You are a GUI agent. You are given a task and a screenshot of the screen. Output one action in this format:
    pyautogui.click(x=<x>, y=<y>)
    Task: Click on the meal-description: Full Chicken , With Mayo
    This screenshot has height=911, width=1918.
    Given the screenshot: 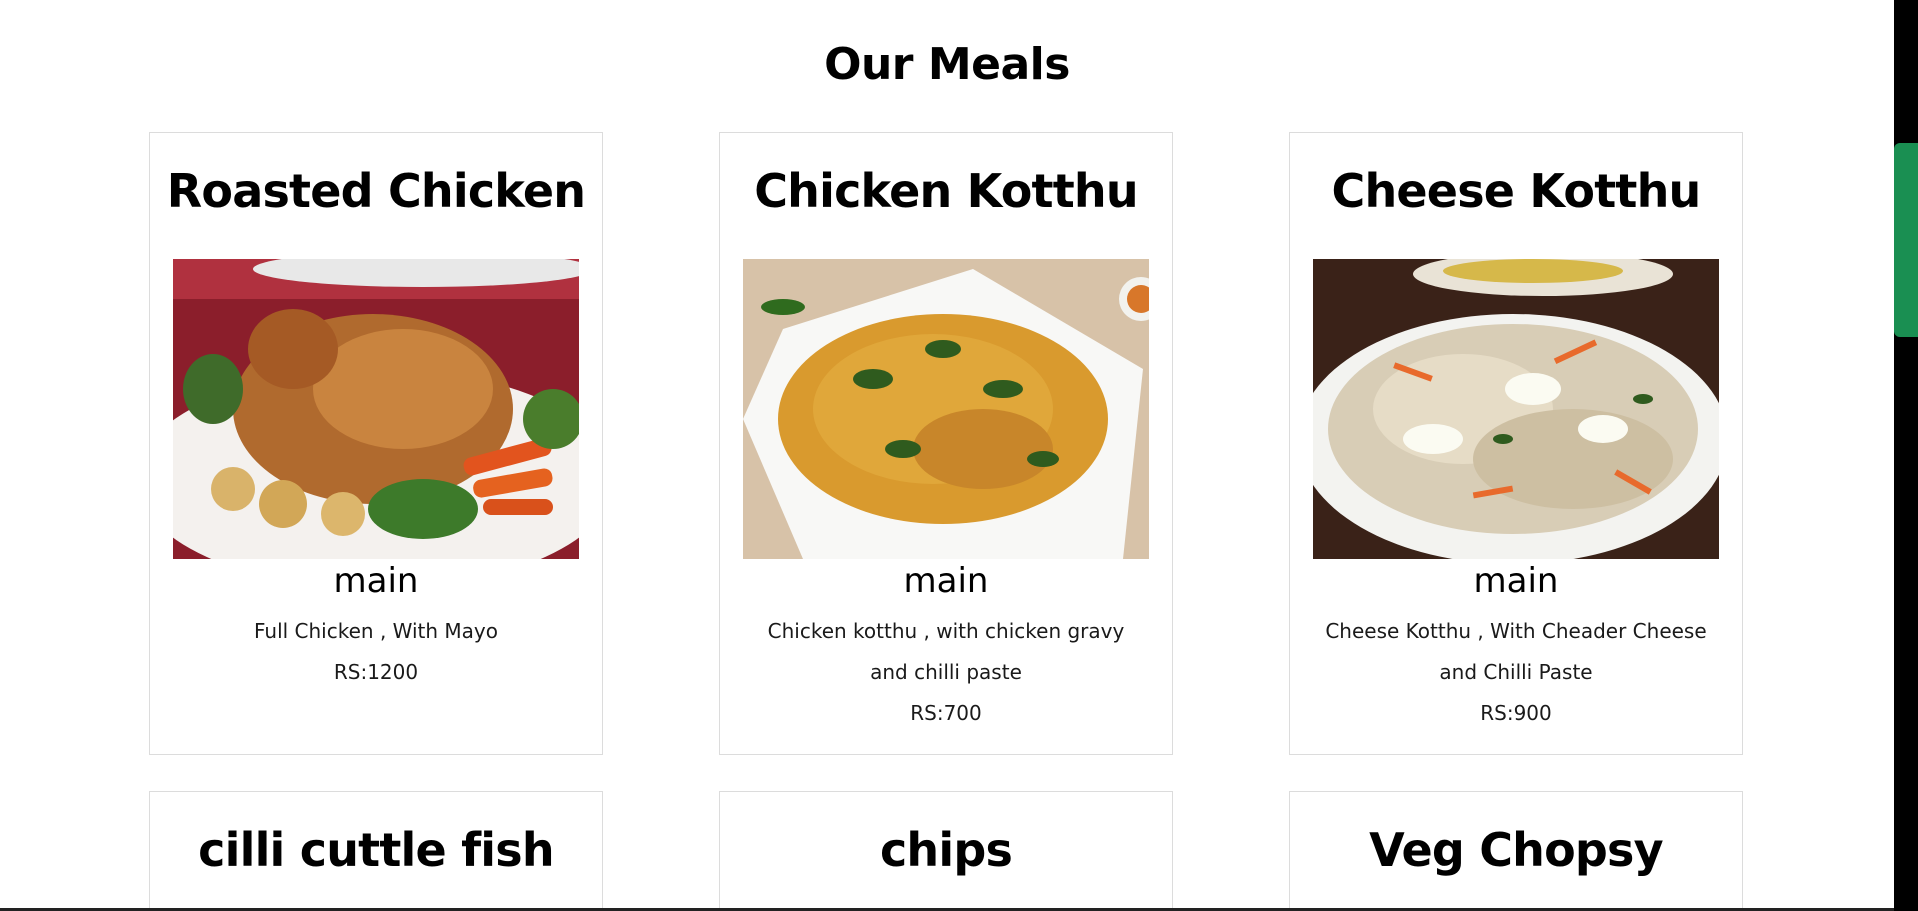 What is the action you would take?
    pyautogui.click(x=376, y=631)
    